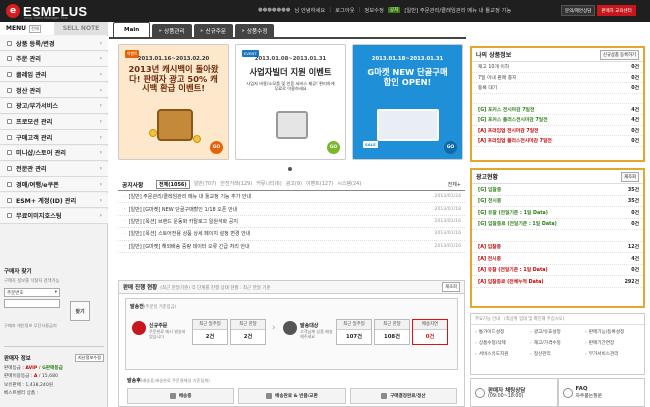 Image resolution: width=650 pixels, height=407 pixels. What do you see at coordinates (181, 396) in the screenshot?
I see `stage-shipping: 배송중` at bounding box center [181, 396].